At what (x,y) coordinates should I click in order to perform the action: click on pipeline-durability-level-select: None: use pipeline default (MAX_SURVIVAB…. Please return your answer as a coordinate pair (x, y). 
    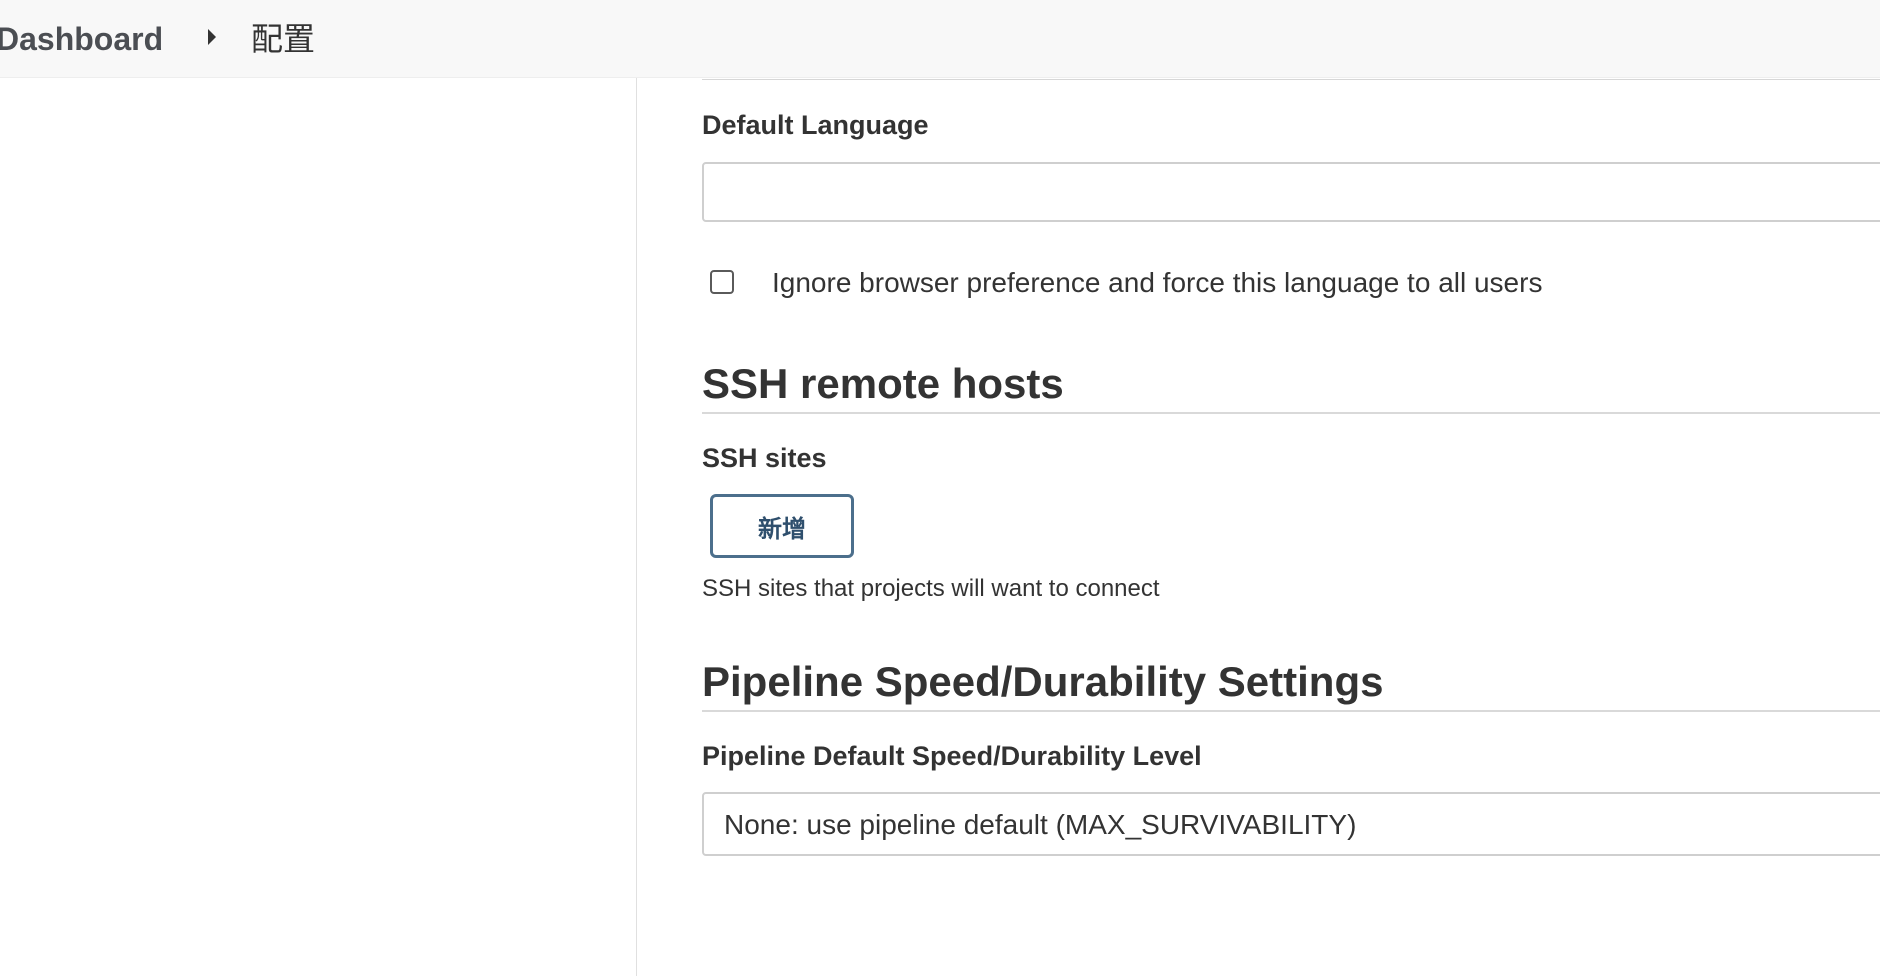
    Looking at the image, I should click on (1291, 824).